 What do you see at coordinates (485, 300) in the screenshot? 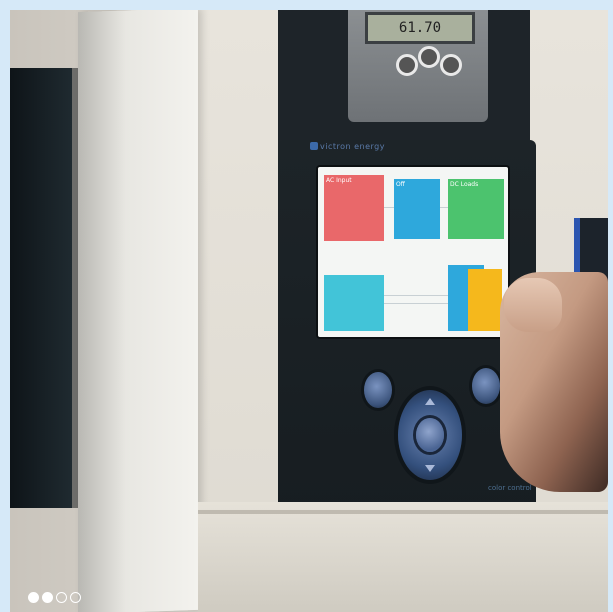
I see `tile-solar` at bounding box center [485, 300].